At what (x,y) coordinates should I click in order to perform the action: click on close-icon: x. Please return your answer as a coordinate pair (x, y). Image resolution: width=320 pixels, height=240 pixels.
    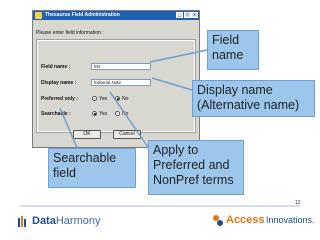
    Looking at the image, I should click on (194, 15).